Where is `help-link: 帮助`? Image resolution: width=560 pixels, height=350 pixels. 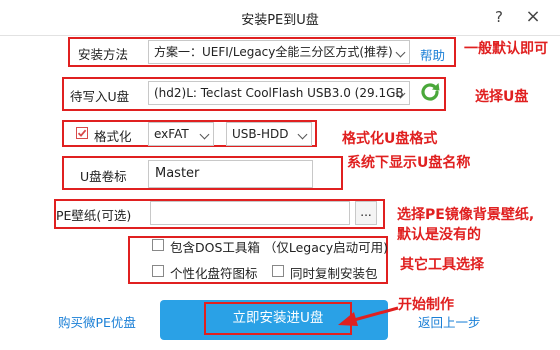 help-link: 帮助 is located at coordinates (432, 54).